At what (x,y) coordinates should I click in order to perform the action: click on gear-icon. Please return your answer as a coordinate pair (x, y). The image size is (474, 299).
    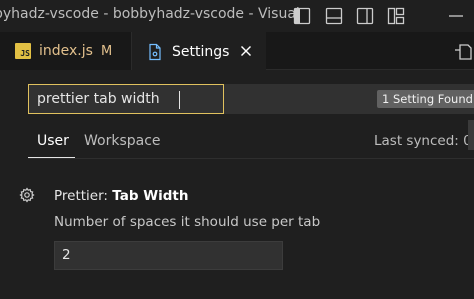
    Looking at the image, I should click on (27, 195).